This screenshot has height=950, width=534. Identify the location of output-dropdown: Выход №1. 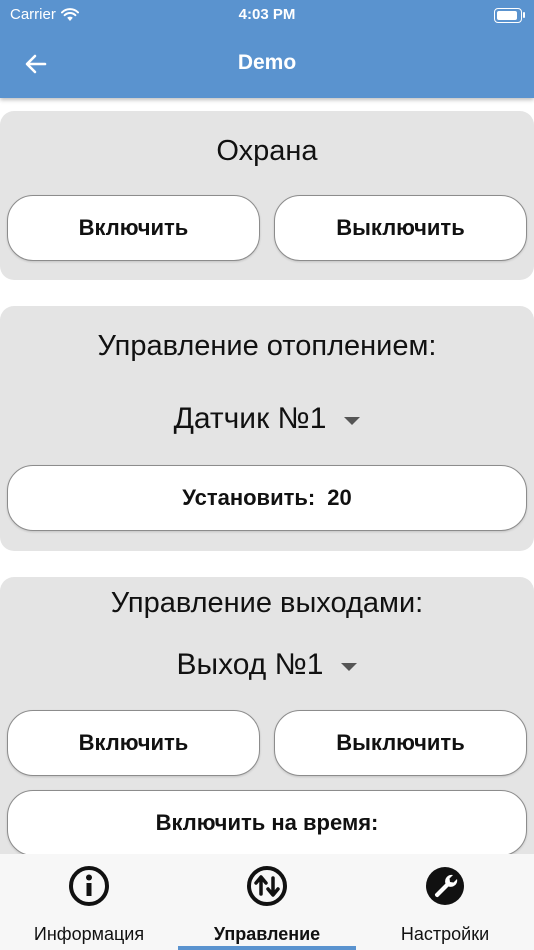
(267, 665).